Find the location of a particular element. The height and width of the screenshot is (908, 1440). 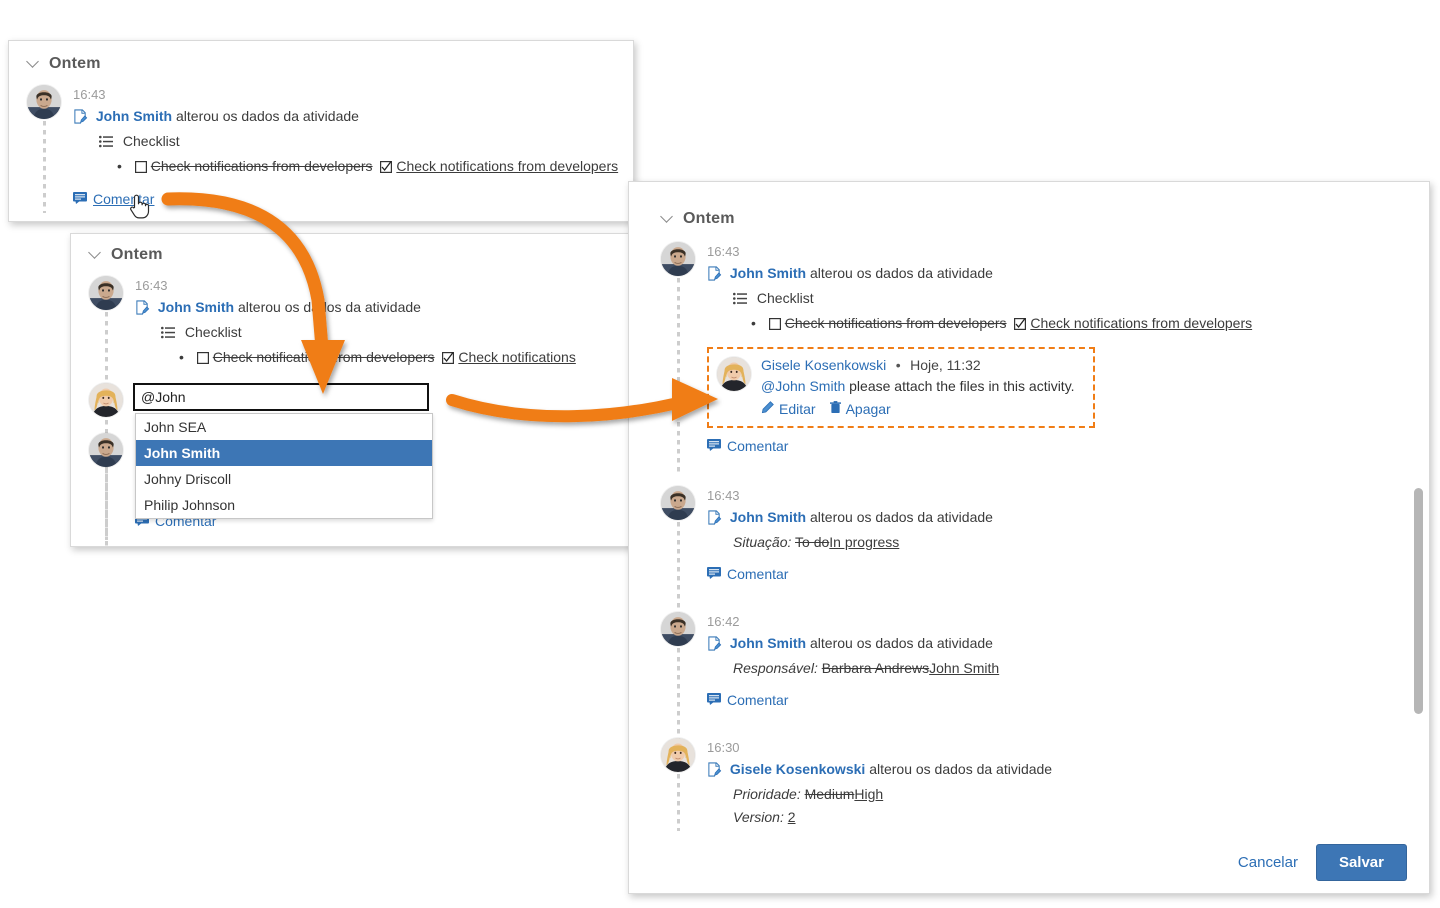

entry-user: Gisele Kosenkowski is located at coordinates (797, 769).